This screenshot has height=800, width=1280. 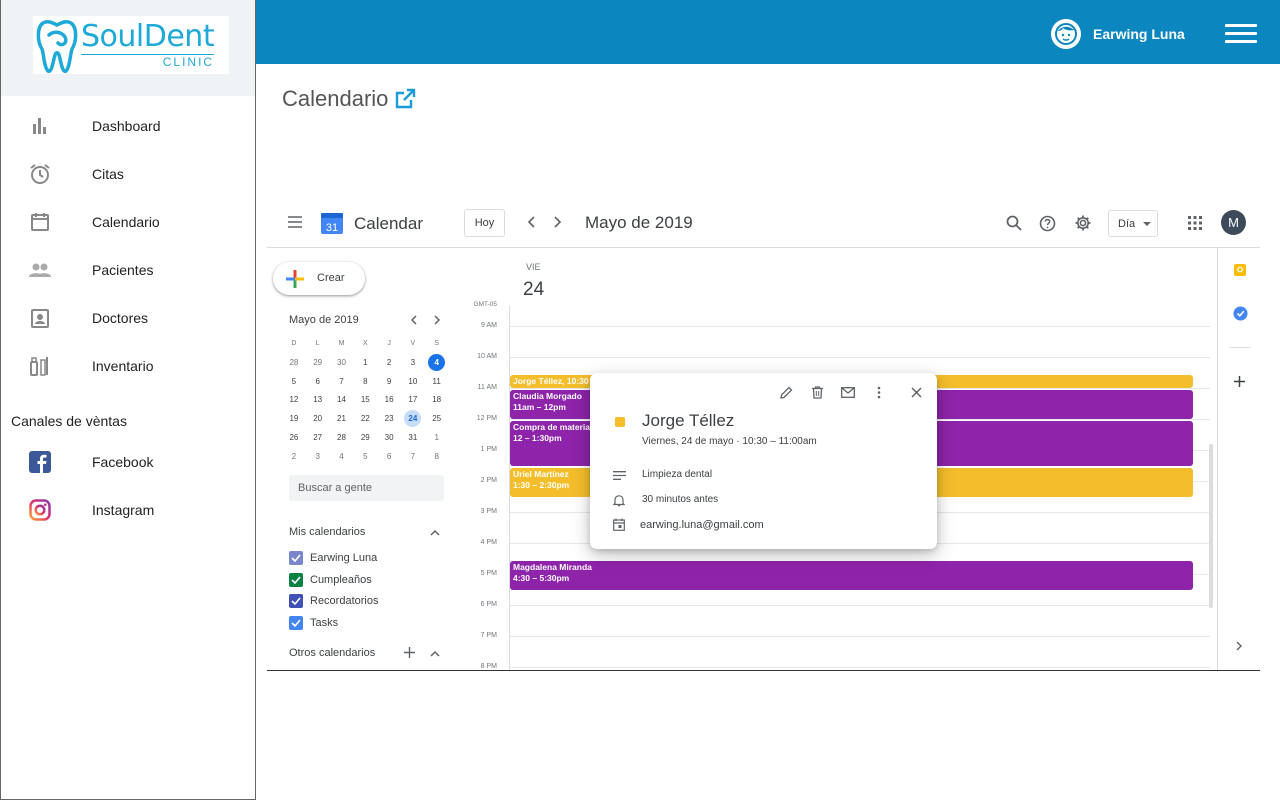 What do you see at coordinates (879, 392) in the screenshot?
I see `more-options-icon` at bounding box center [879, 392].